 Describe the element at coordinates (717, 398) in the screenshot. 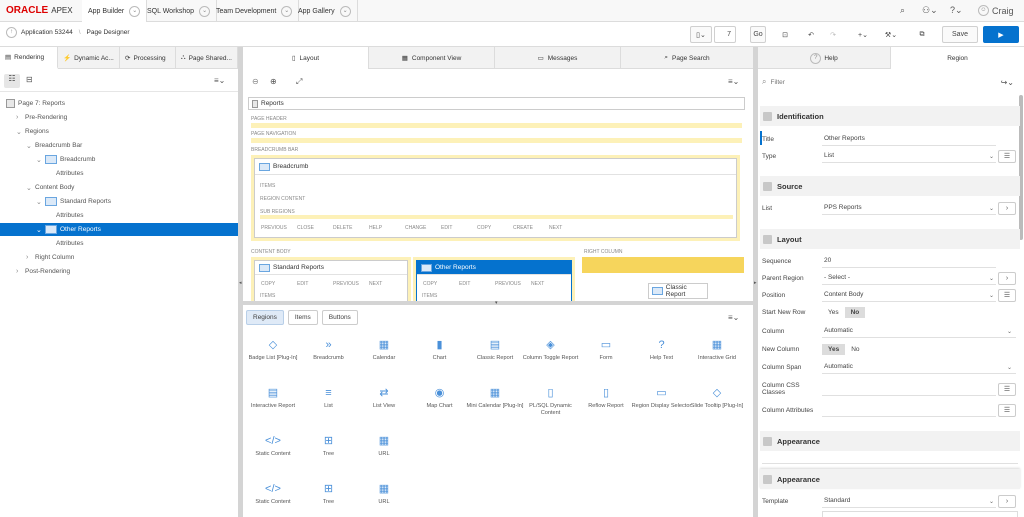

I see `gallery-item: ◇ Slide Tooltip [Plug-In]` at that location.